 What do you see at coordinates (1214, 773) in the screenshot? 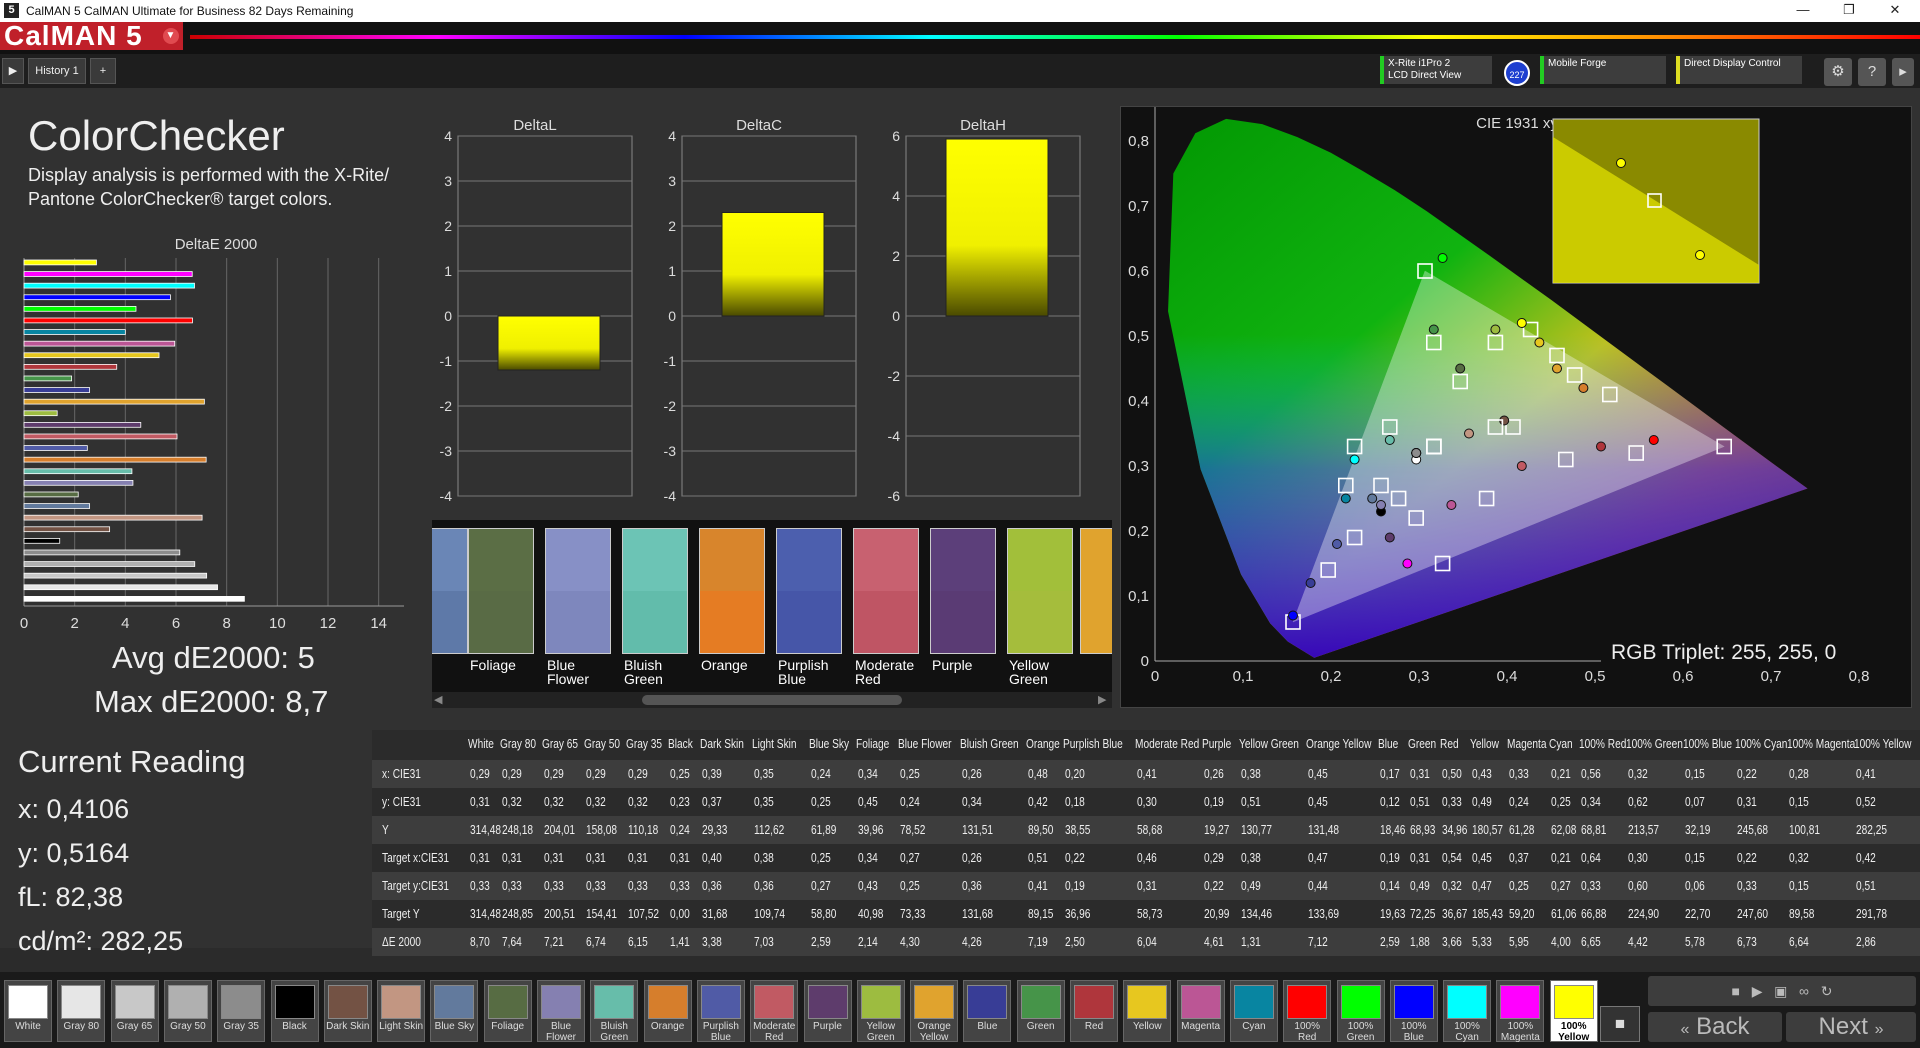
I see `table-cell: 0,26` at bounding box center [1214, 773].